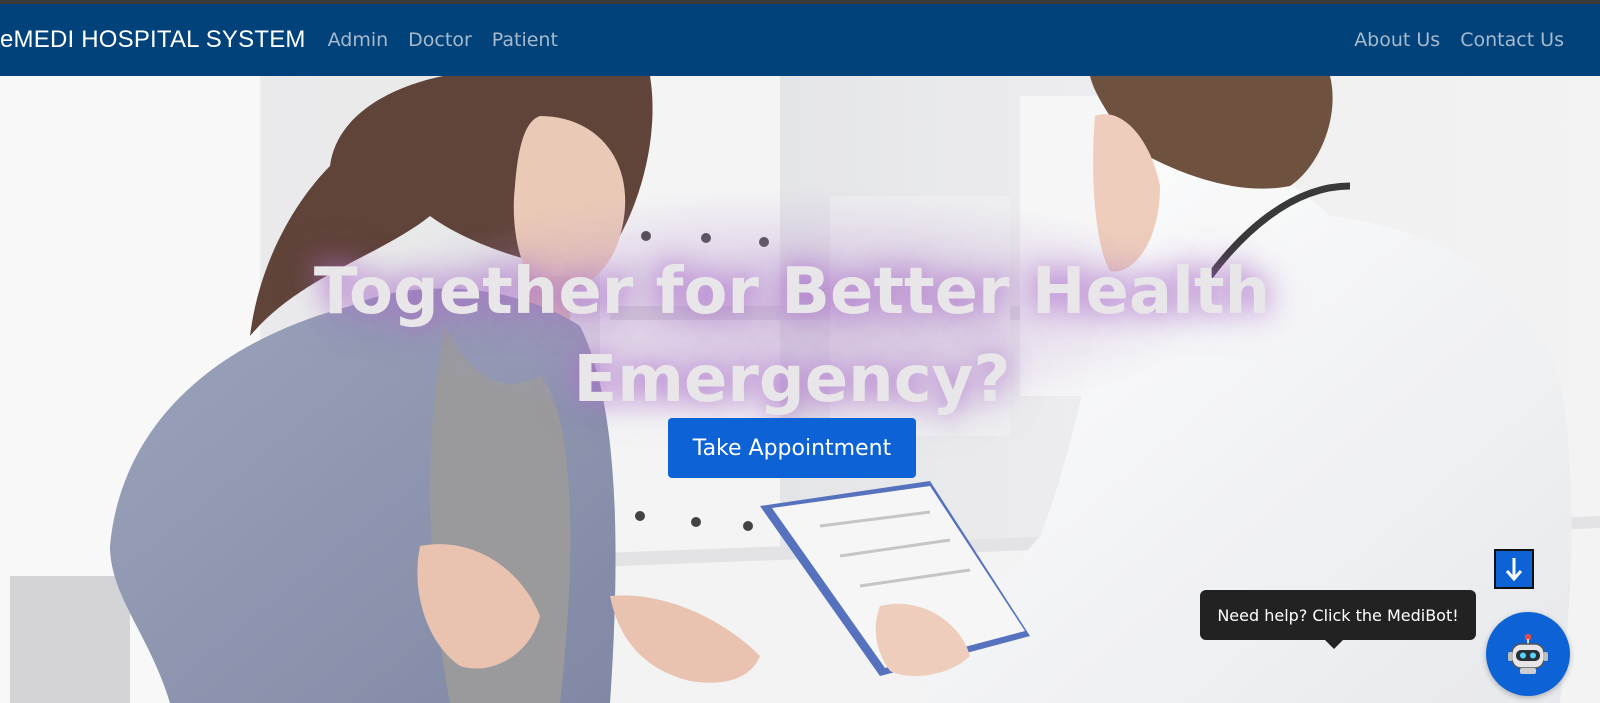 This screenshot has width=1600, height=703. I want to click on nav-link-doctor: Doctor, so click(440, 40).